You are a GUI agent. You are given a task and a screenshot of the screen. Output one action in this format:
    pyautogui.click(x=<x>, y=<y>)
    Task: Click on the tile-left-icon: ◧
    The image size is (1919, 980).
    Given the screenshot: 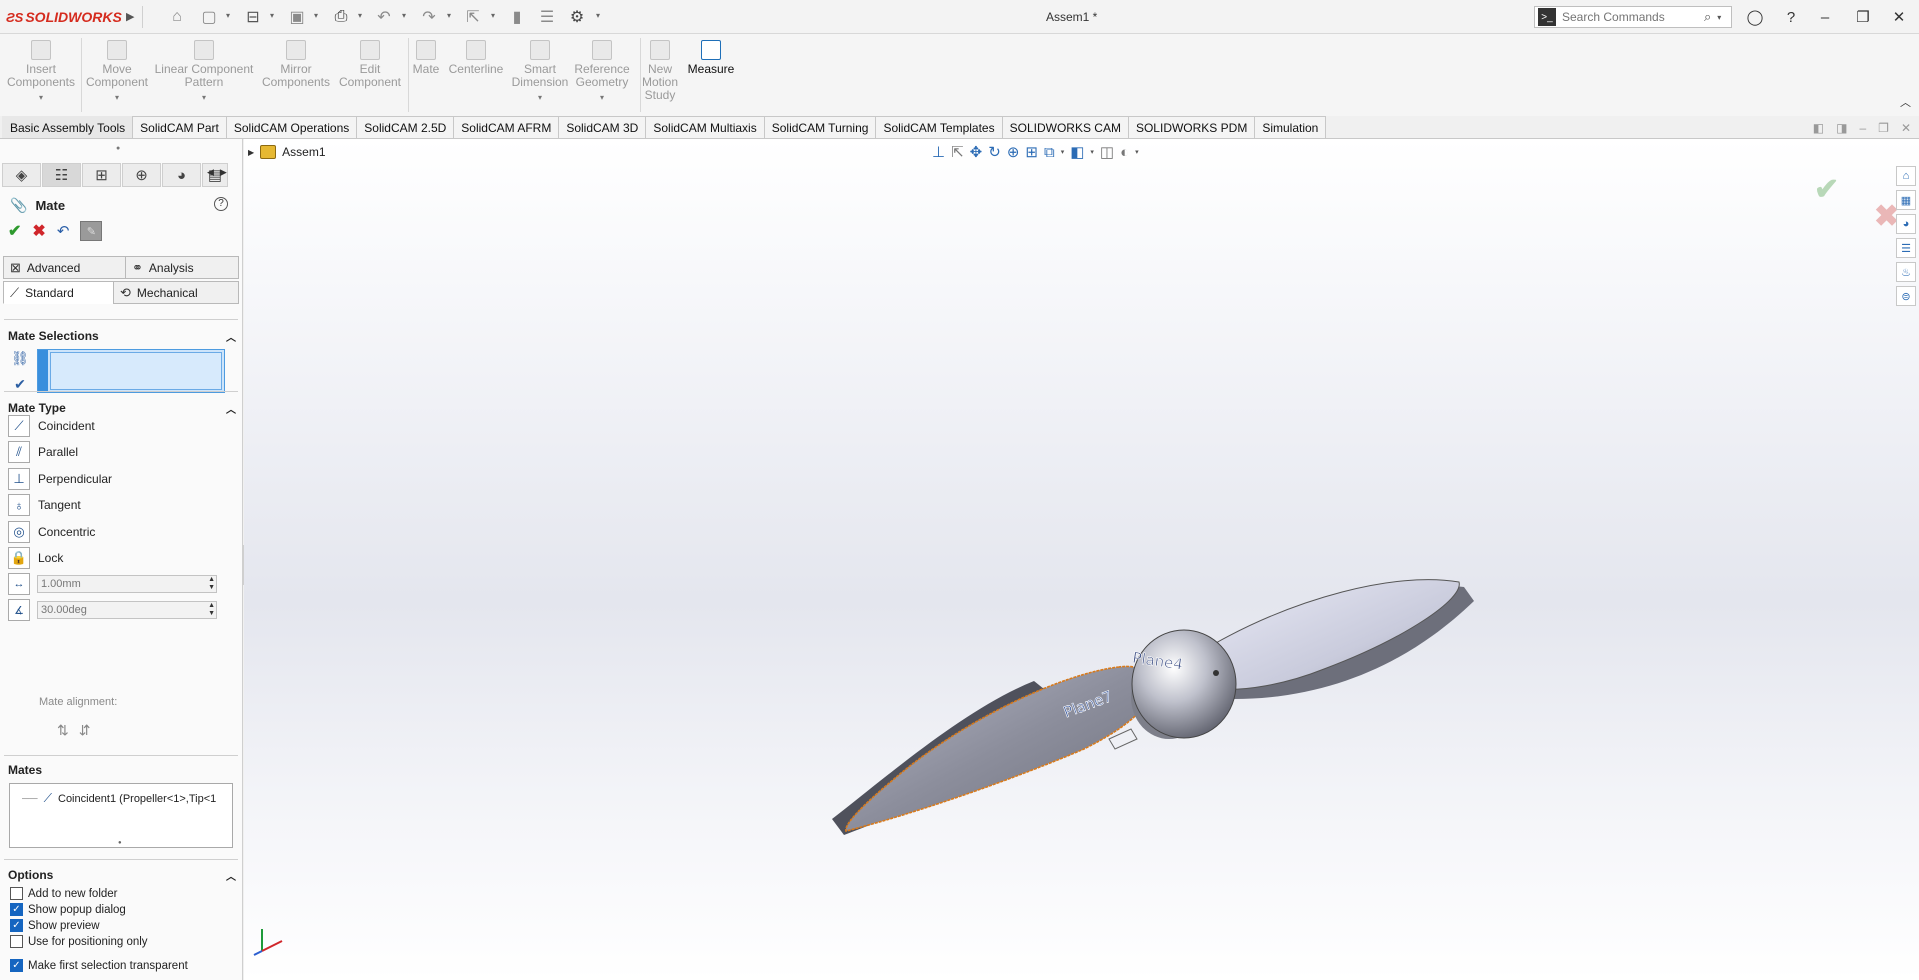 What is the action you would take?
    pyautogui.click(x=1818, y=128)
    